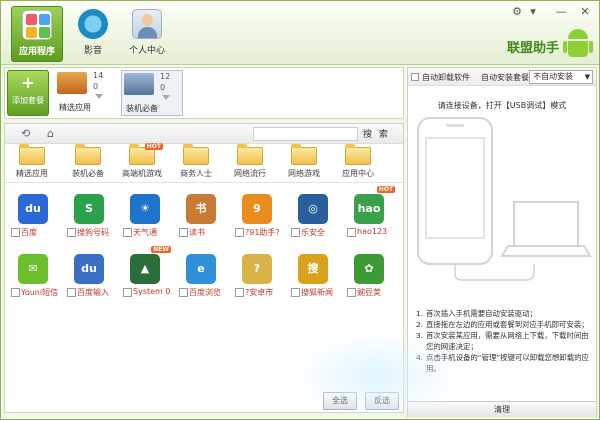 Image resolution: width=600 pixels, height=421 pixels. I want to click on app-item: ✿ 豌豆荚, so click(371, 276).